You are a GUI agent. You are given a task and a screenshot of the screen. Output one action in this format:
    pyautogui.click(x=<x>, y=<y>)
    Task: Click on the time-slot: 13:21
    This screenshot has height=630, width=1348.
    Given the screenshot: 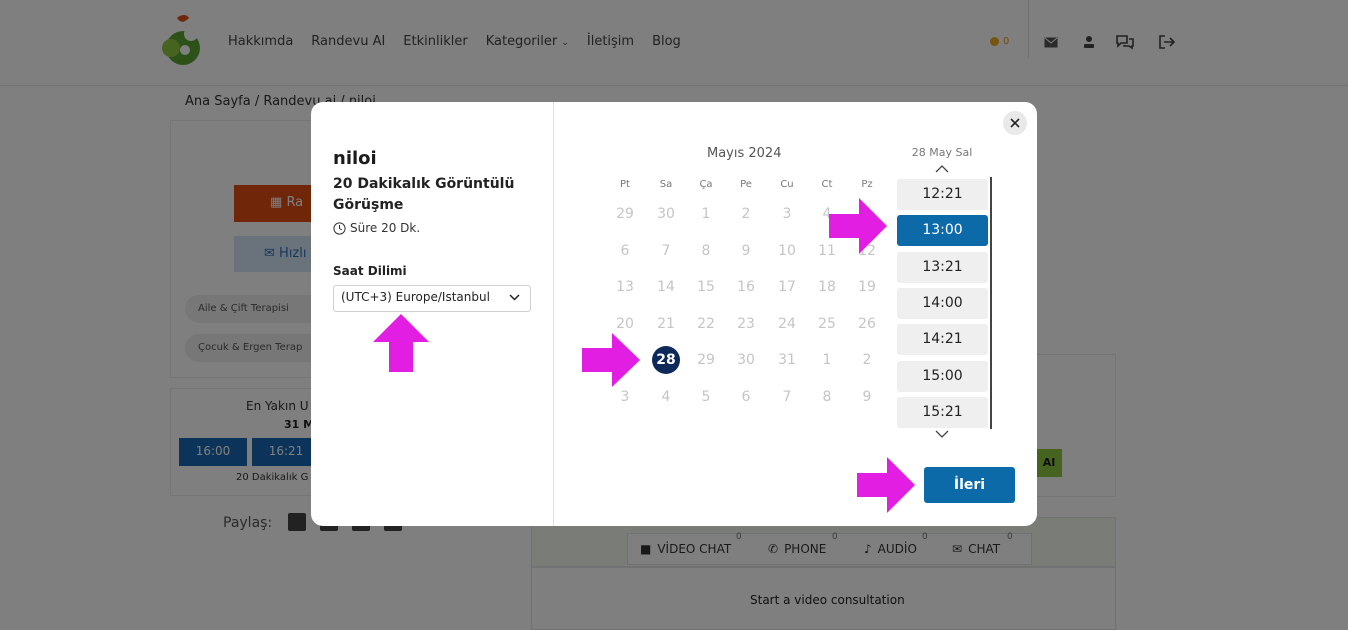 What is the action you would take?
    pyautogui.click(x=942, y=267)
    